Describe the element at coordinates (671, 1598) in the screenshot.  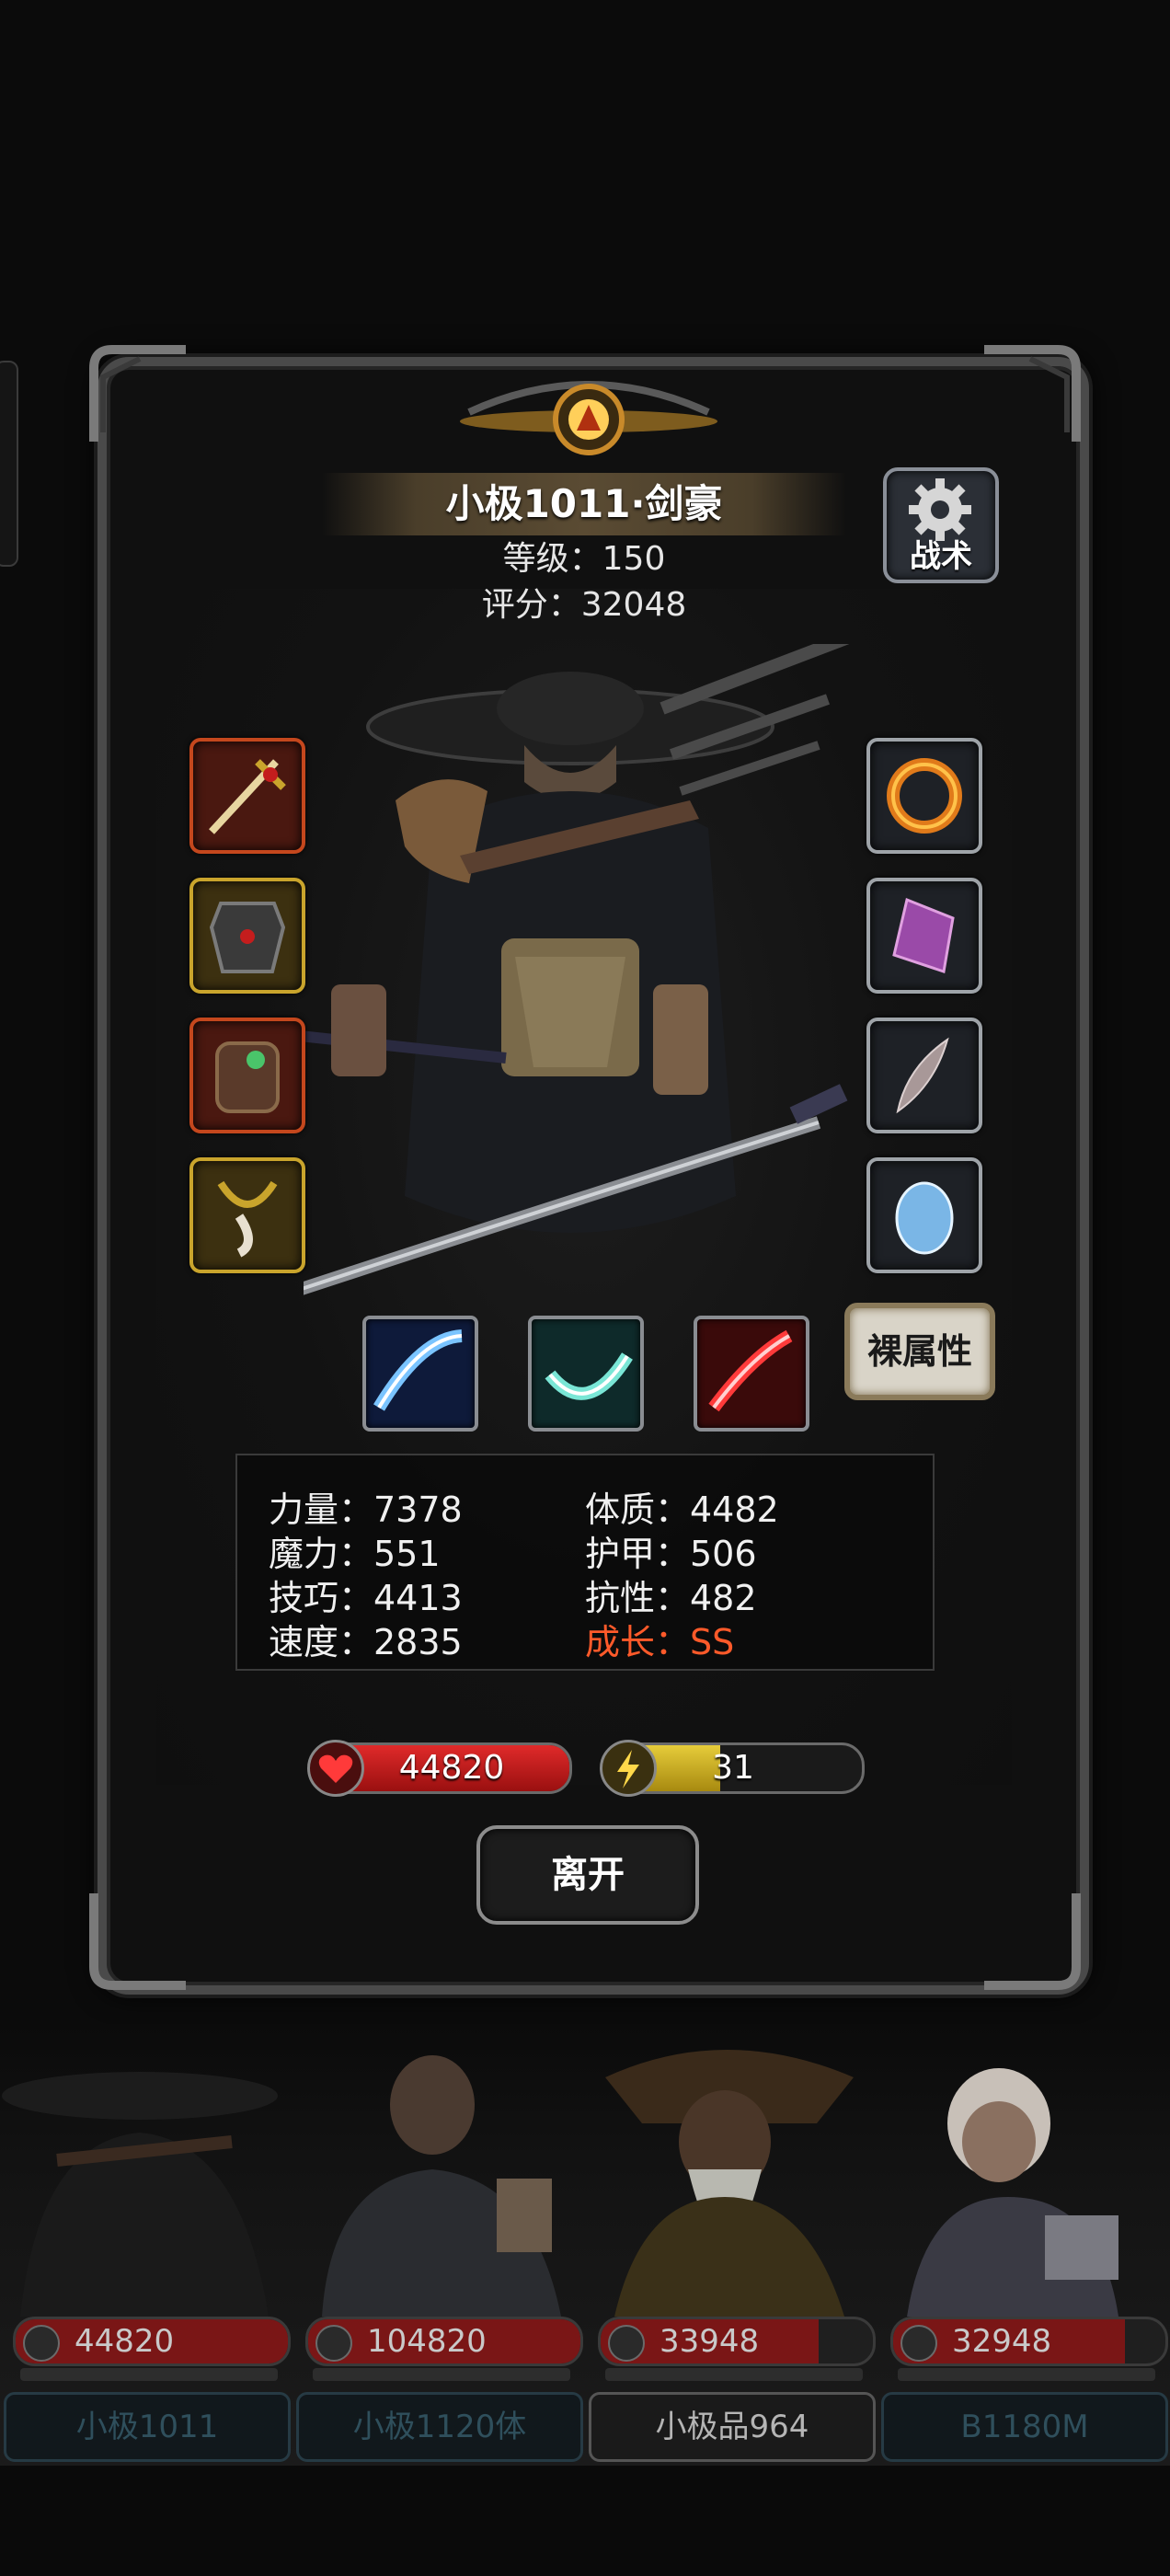
I see `stat-resistance: 抗性：482` at that location.